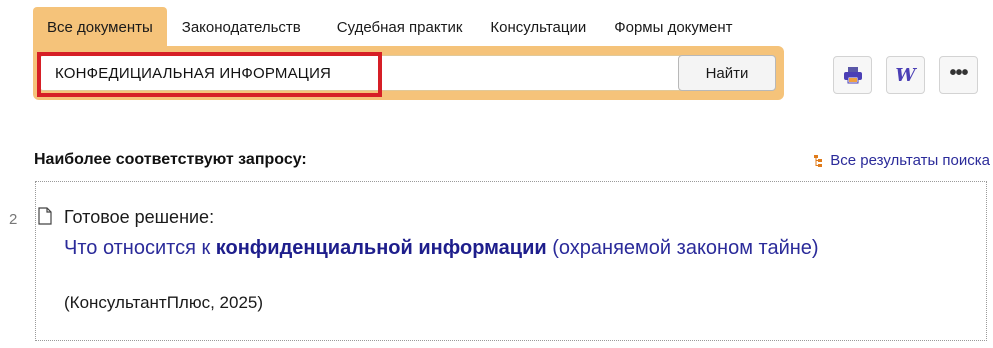  I want to click on print-button, so click(852, 75).